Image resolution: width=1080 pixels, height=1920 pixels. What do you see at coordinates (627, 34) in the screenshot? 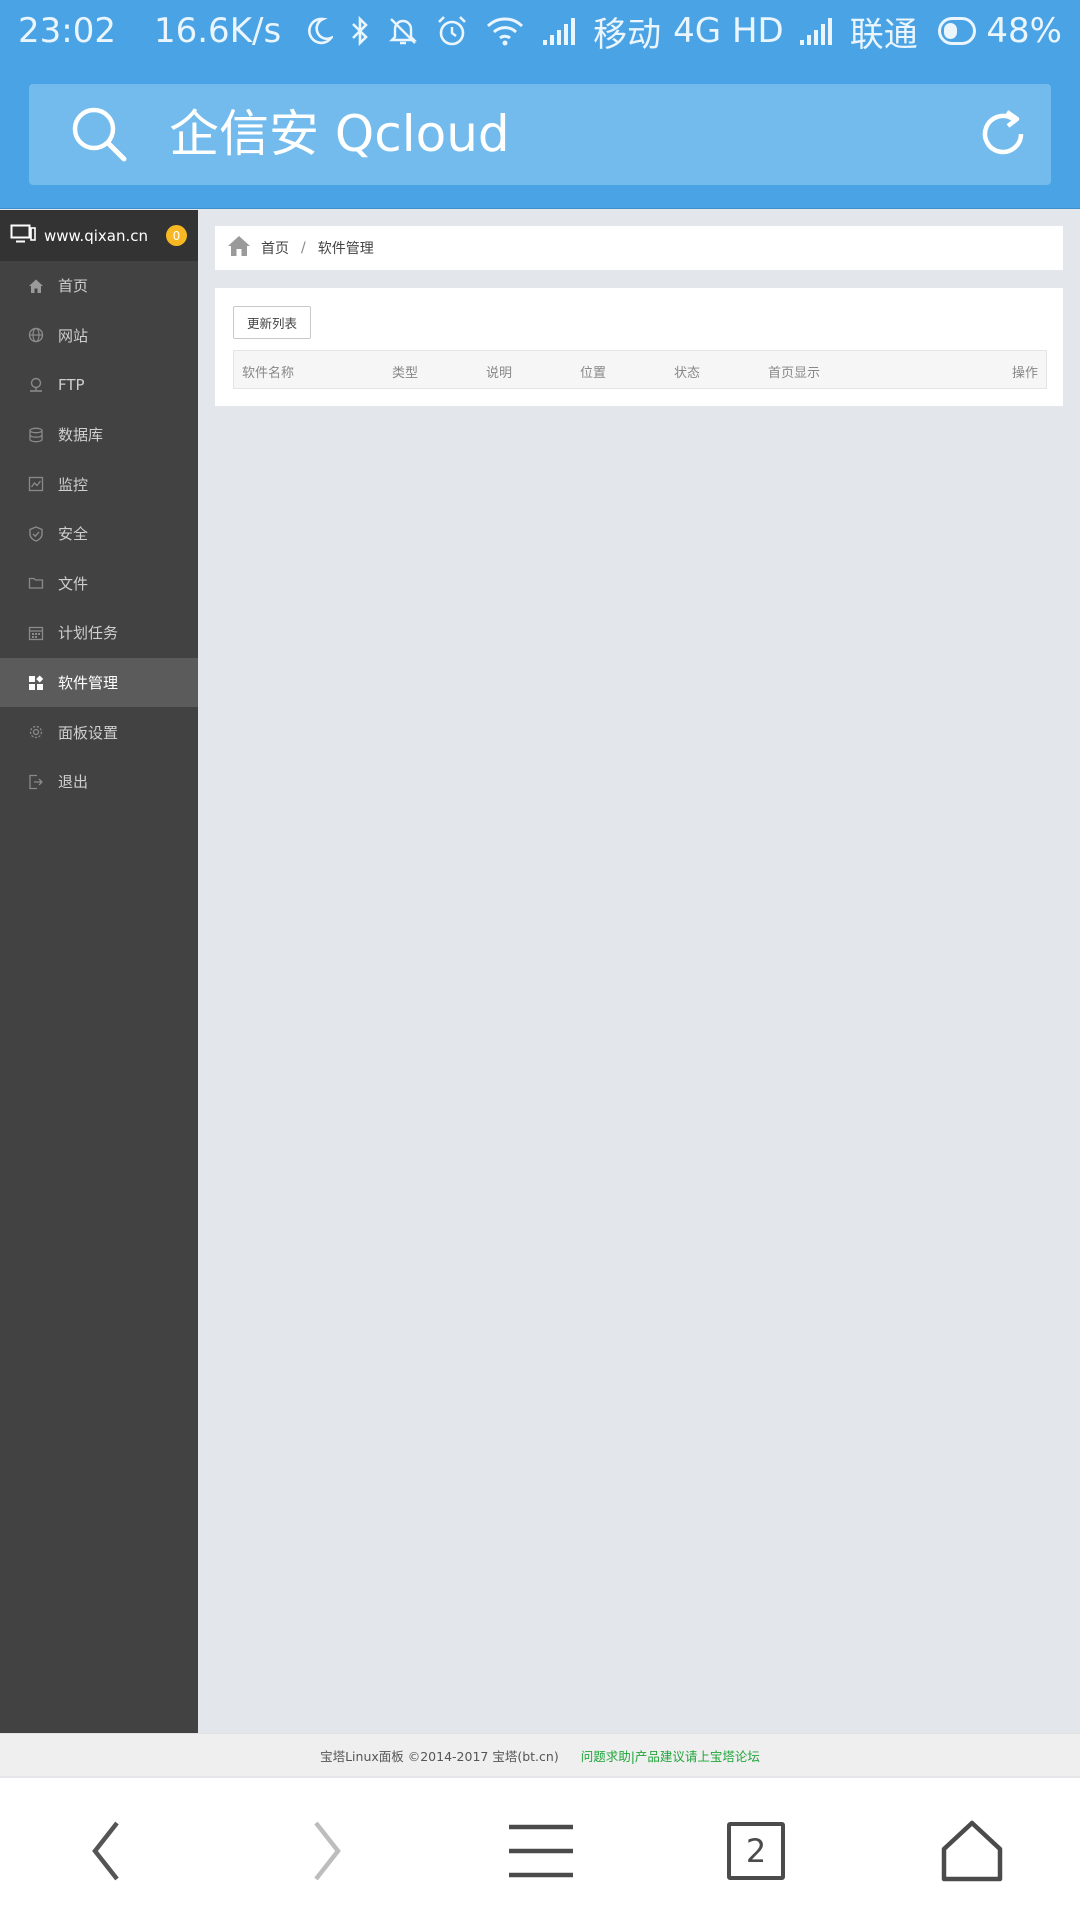
I see `carrier-1: 移动` at bounding box center [627, 34].